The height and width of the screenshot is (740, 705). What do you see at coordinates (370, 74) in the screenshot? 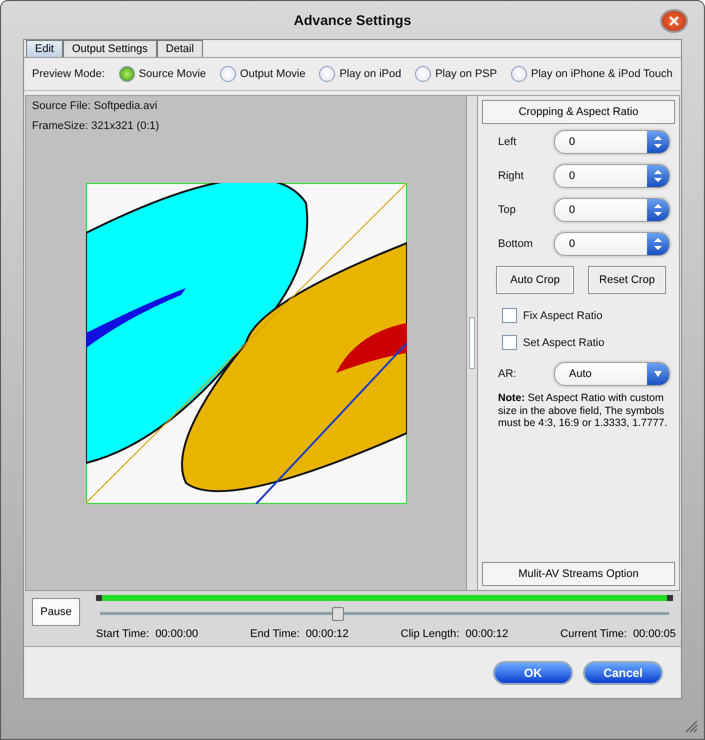
I see `radio-label: Play on iPod` at bounding box center [370, 74].